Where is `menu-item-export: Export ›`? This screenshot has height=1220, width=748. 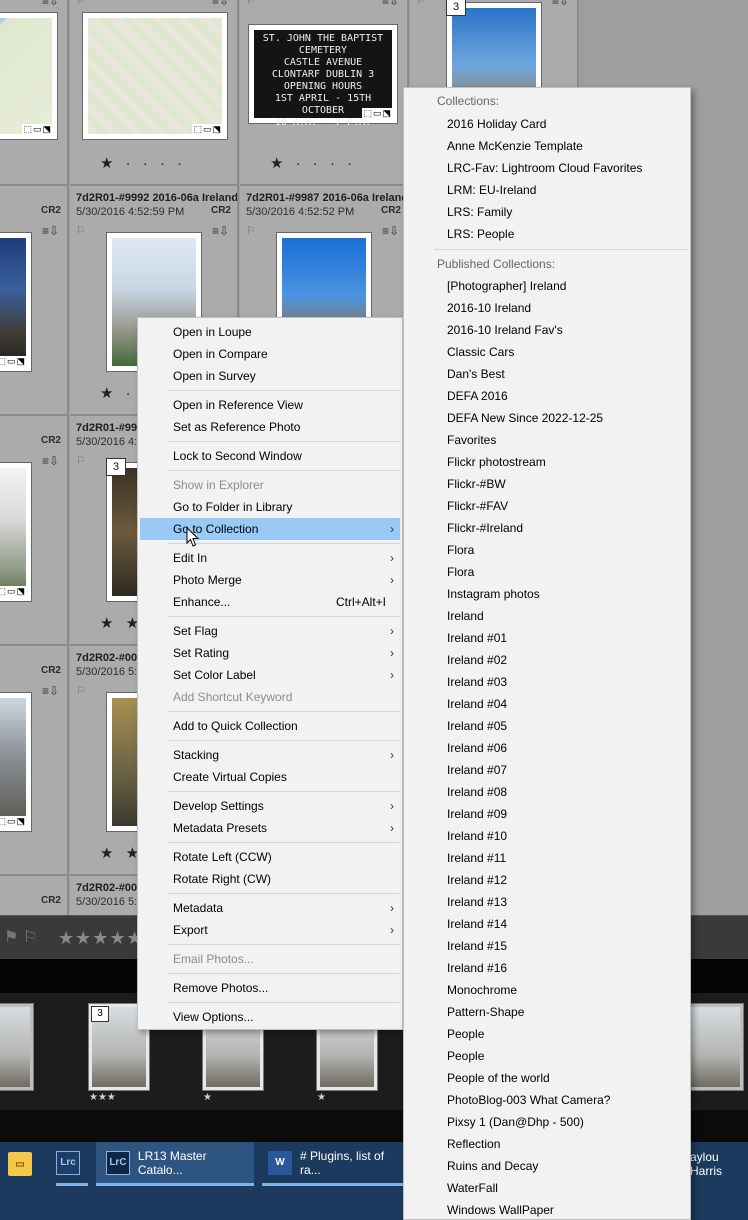 menu-item-export: Export › is located at coordinates (270, 930).